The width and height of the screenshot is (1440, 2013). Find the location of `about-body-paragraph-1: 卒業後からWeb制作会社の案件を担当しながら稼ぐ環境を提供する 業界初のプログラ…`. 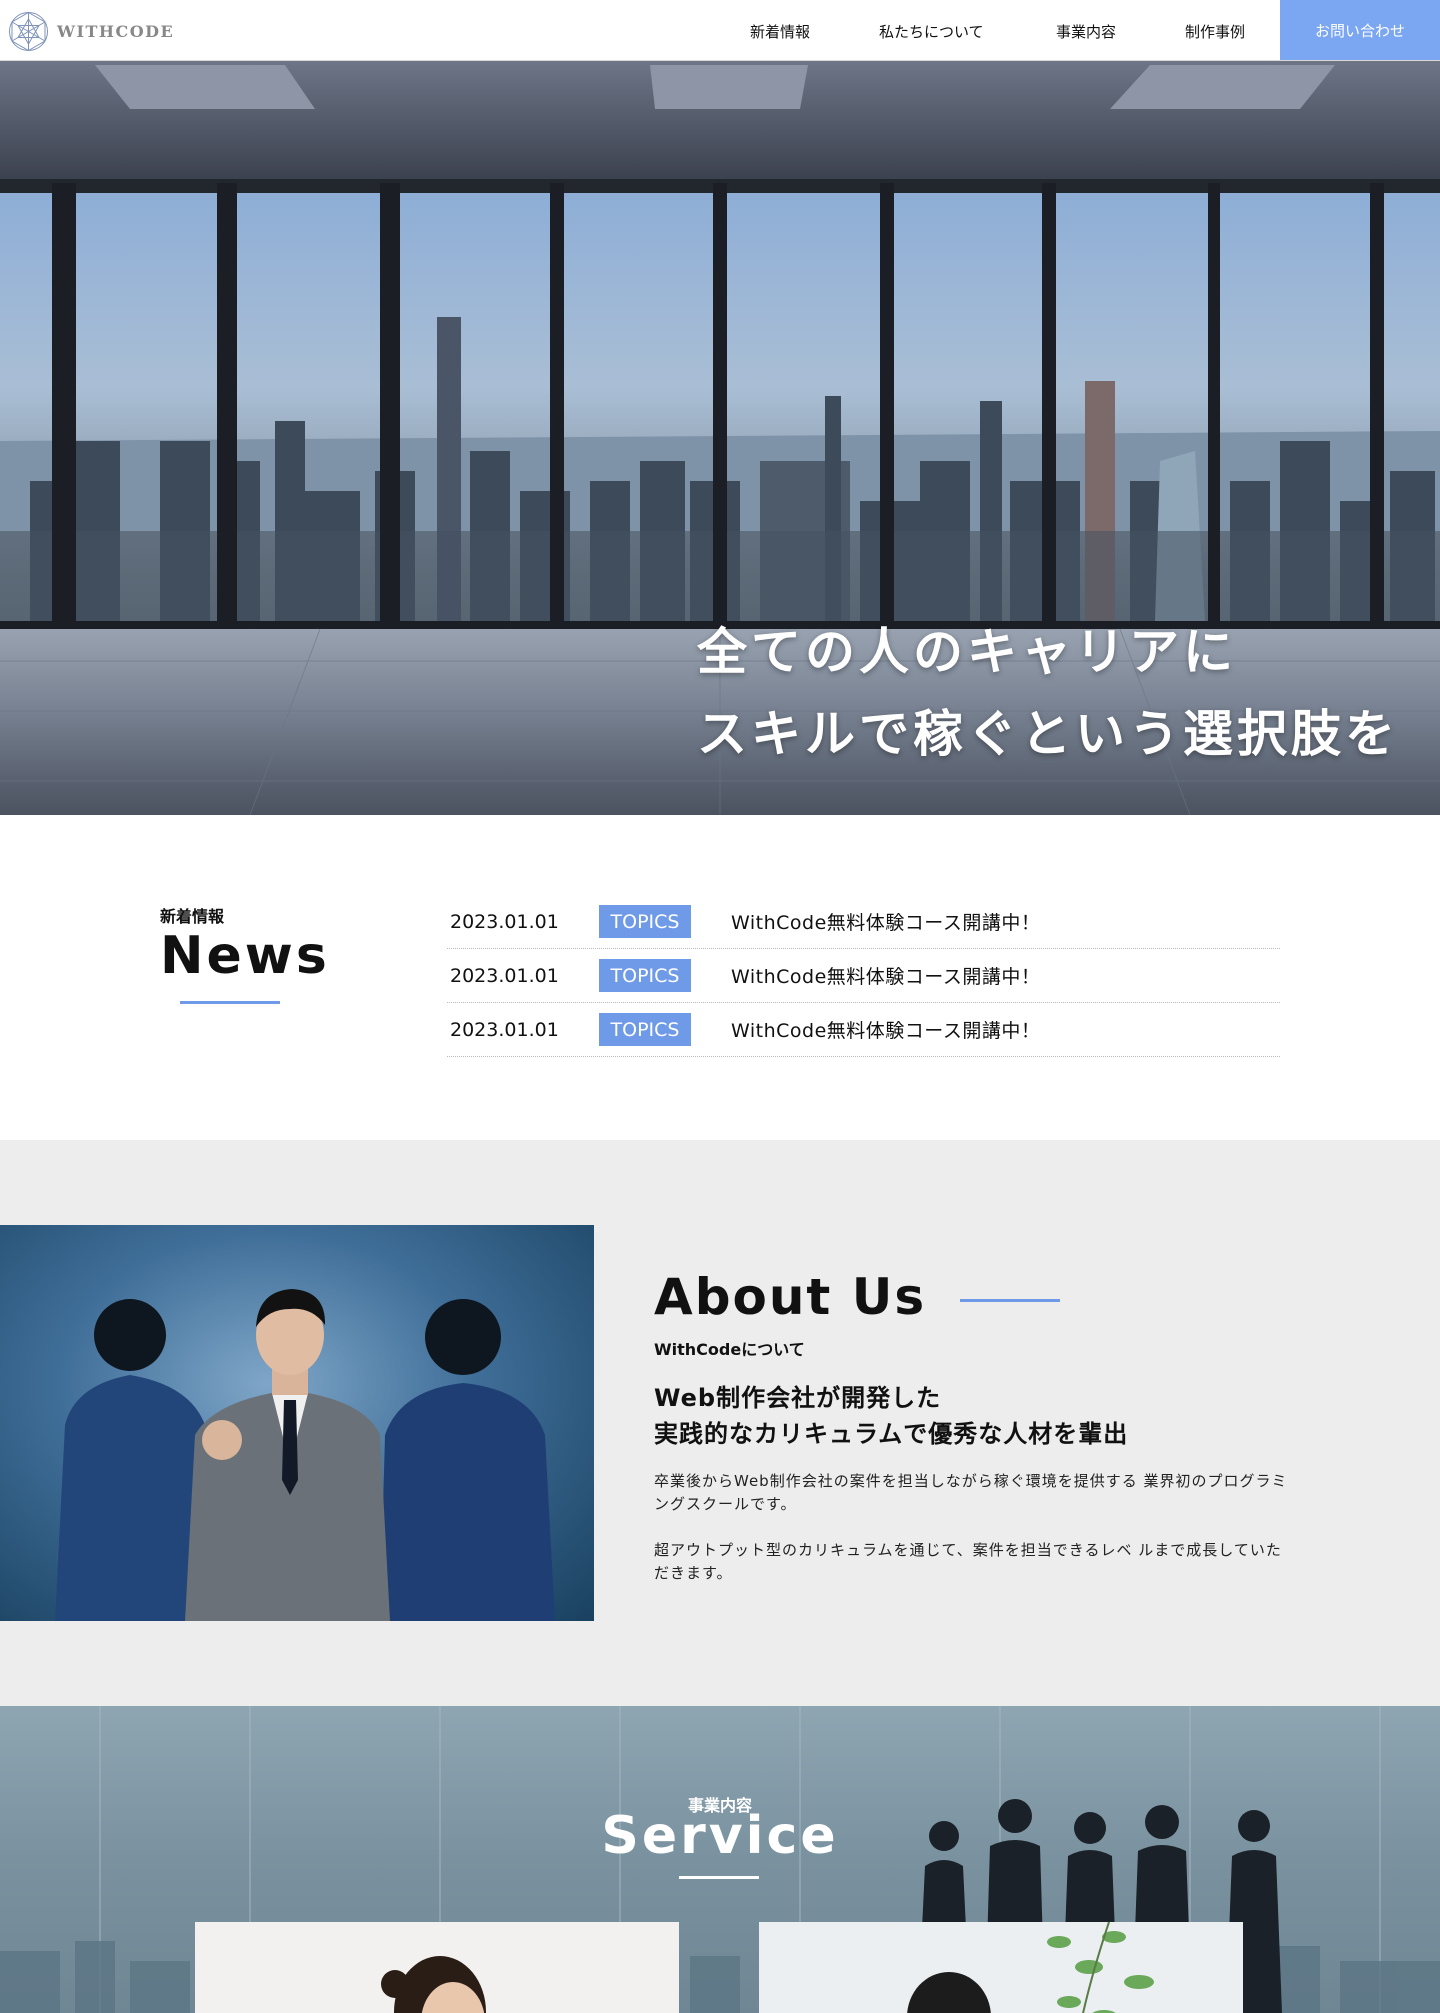

about-body-paragraph-1: 卒業後からWeb制作会社の案件を担当しながら稼ぐ環境を提供する 業界初のプログラ… is located at coordinates (971, 1492).